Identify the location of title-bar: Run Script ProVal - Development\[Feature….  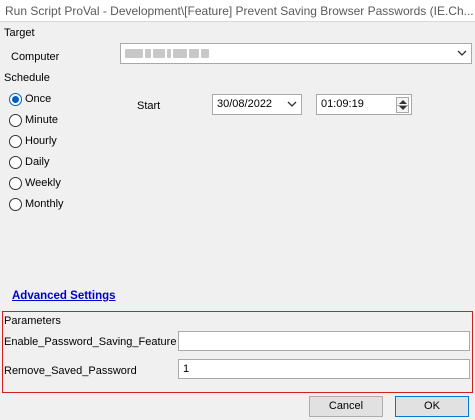
(237, 11).